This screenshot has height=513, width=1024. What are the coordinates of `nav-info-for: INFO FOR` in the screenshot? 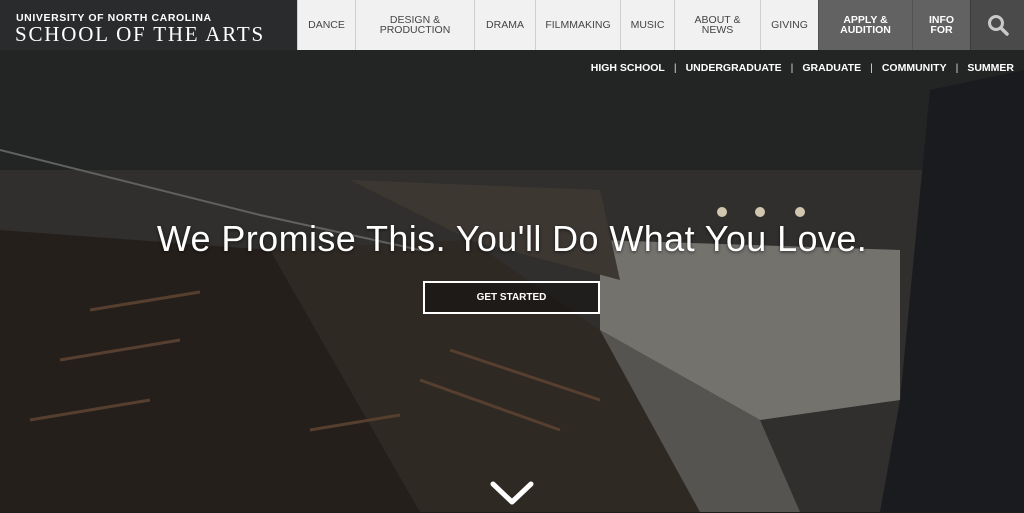 It's located at (941, 25).